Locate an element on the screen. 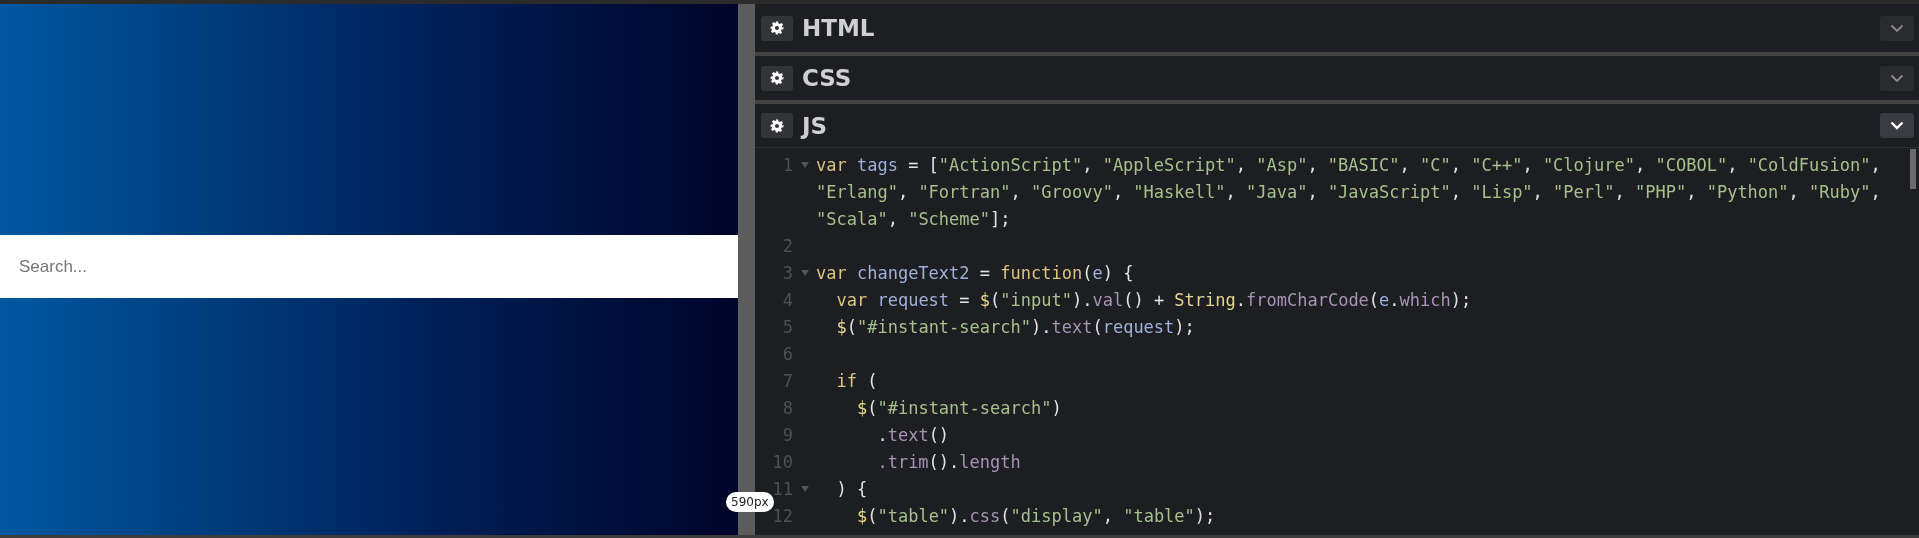 The image size is (1919, 538). code-line: $("#instant-search") is located at coordinates (959, 408).